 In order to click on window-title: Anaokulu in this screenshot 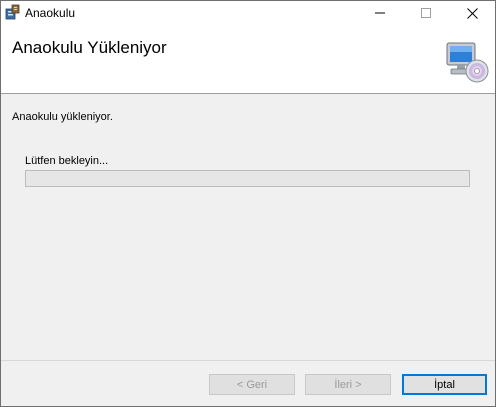, I will do `click(50, 13)`.